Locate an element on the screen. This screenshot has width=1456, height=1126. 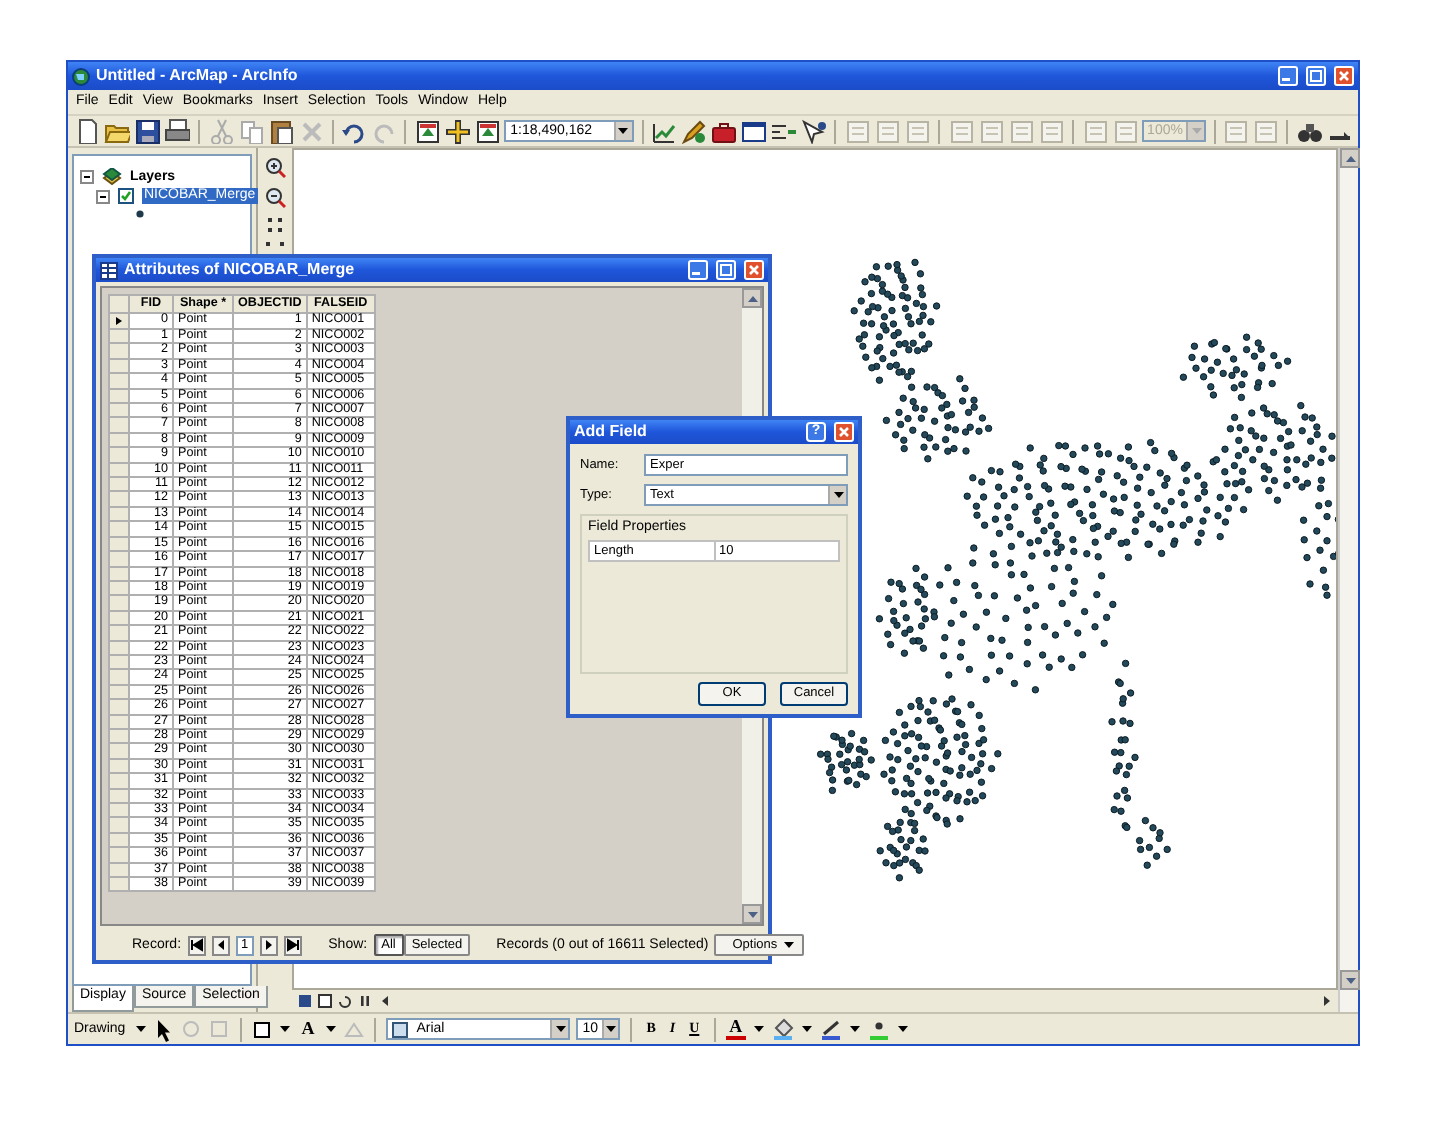
window-title: Untitled - ArcMap - ArcInfo is located at coordinates (197, 76).